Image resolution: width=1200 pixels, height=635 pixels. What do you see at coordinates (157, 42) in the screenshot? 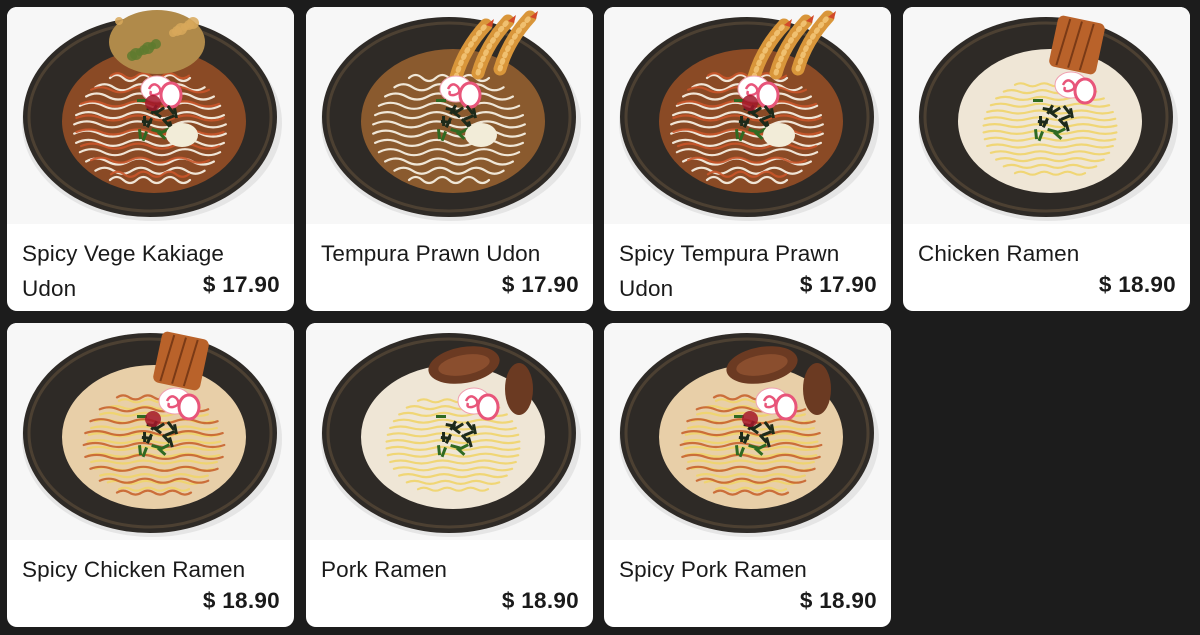
I see `kakiage-fritter` at bounding box center [157, 42].